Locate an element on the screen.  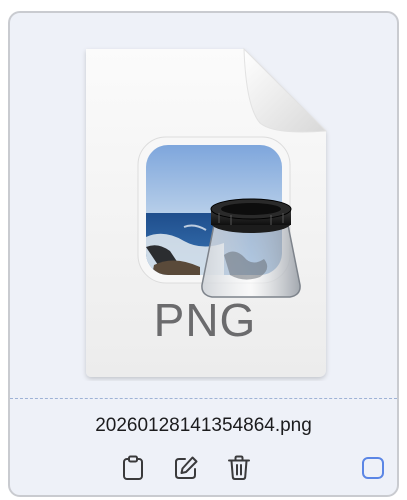
delete-button is located at coordinates (239, 468).